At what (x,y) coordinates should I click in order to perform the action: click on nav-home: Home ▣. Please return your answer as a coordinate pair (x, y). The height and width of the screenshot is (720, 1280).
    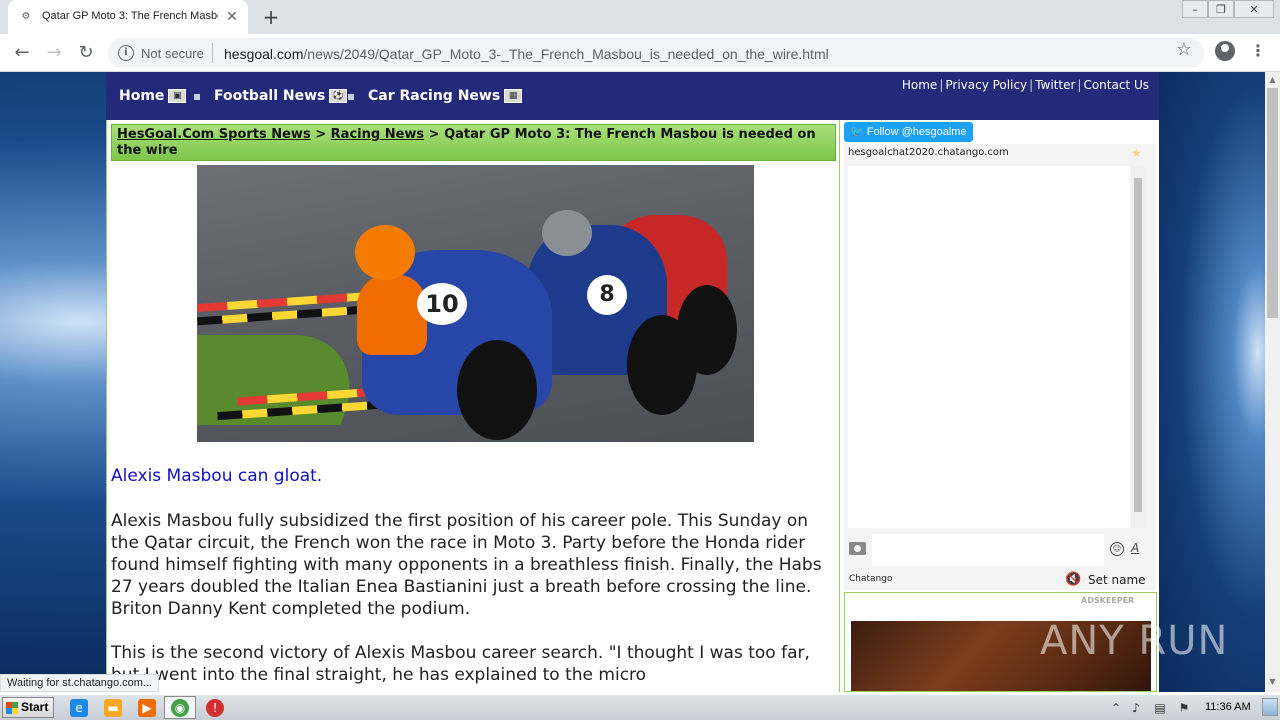
    Looking at the image, I should click on (153, 98).